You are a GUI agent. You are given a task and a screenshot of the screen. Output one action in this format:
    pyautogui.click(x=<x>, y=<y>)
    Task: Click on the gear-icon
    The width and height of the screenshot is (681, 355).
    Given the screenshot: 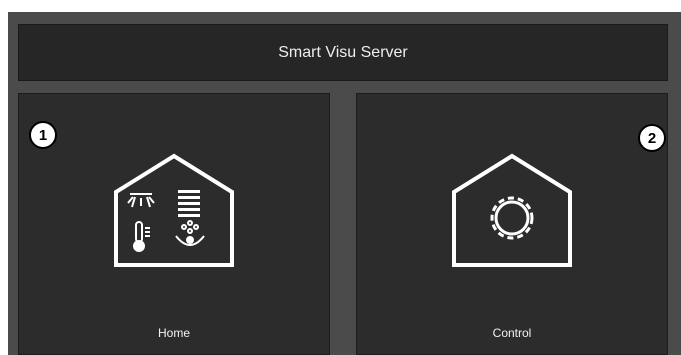 What is the action you would take?
    pyautogui.click(x=512, y=218)
    